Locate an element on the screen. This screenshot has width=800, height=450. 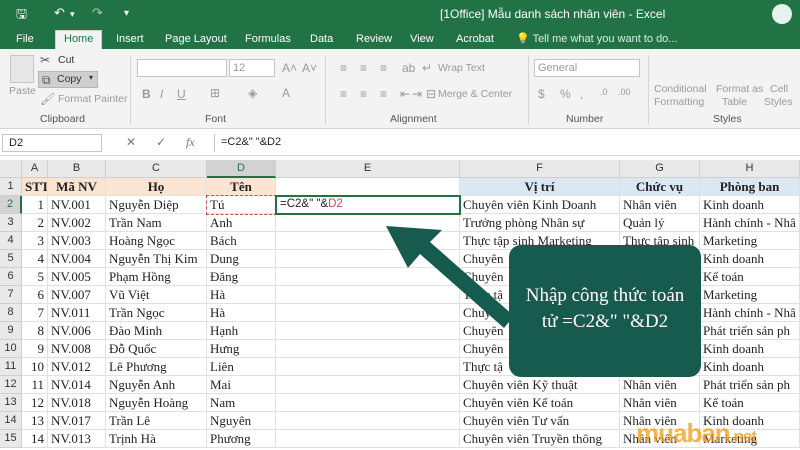
cell-ma: NV.003 is located at coordinates (77, 241).